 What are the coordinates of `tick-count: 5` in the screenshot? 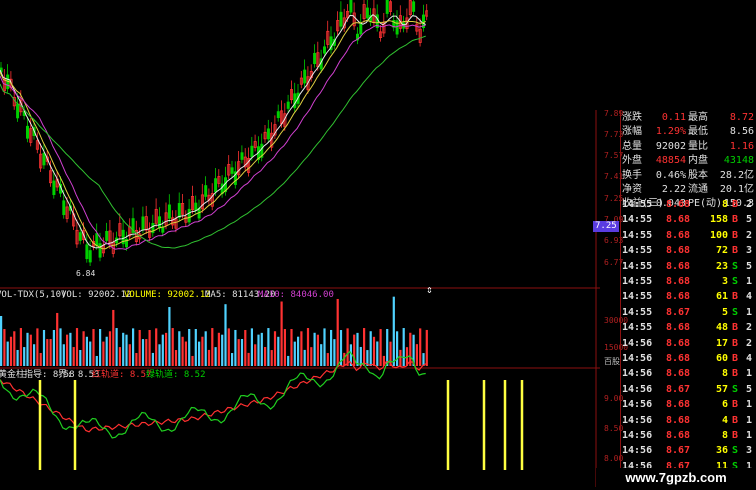 It's located at (749, 389).